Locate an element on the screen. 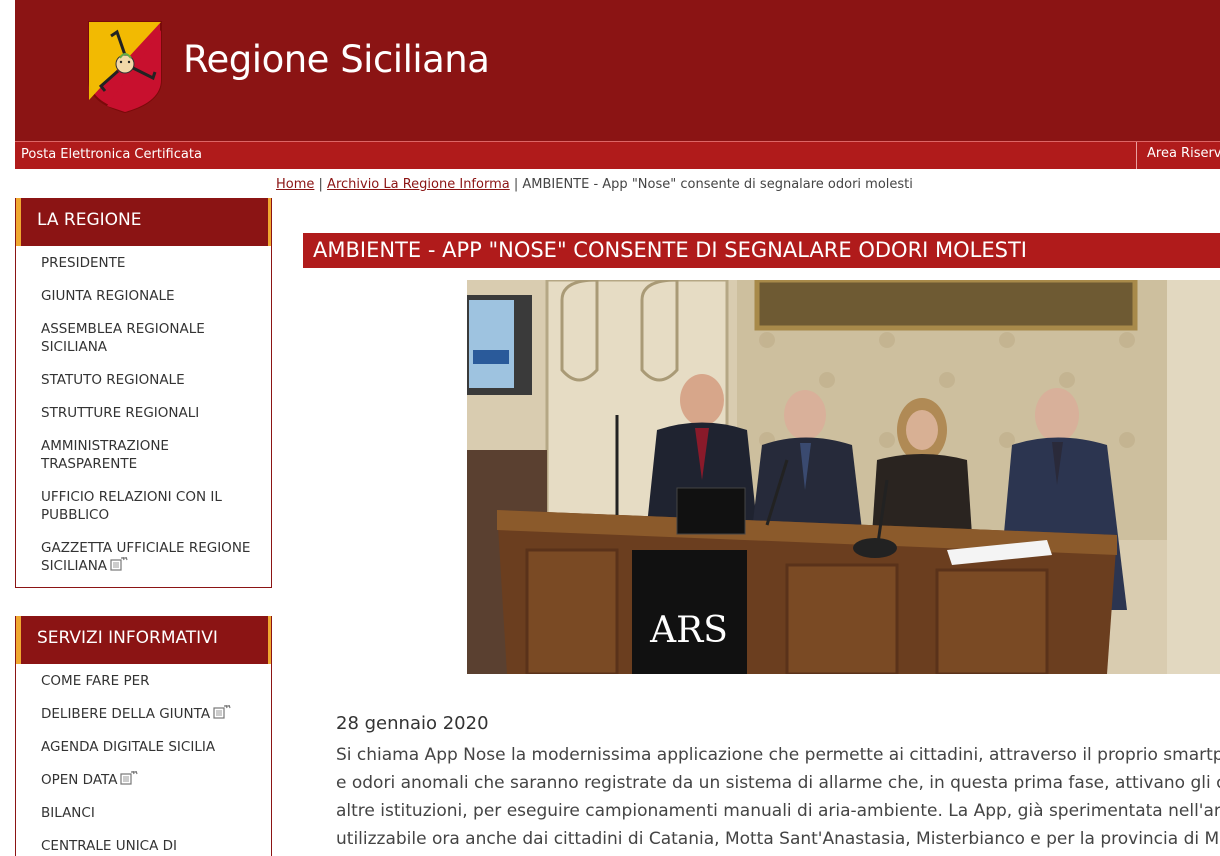  pec-link: Posta Elettronica Certificata is located at coordinates (111, 154).